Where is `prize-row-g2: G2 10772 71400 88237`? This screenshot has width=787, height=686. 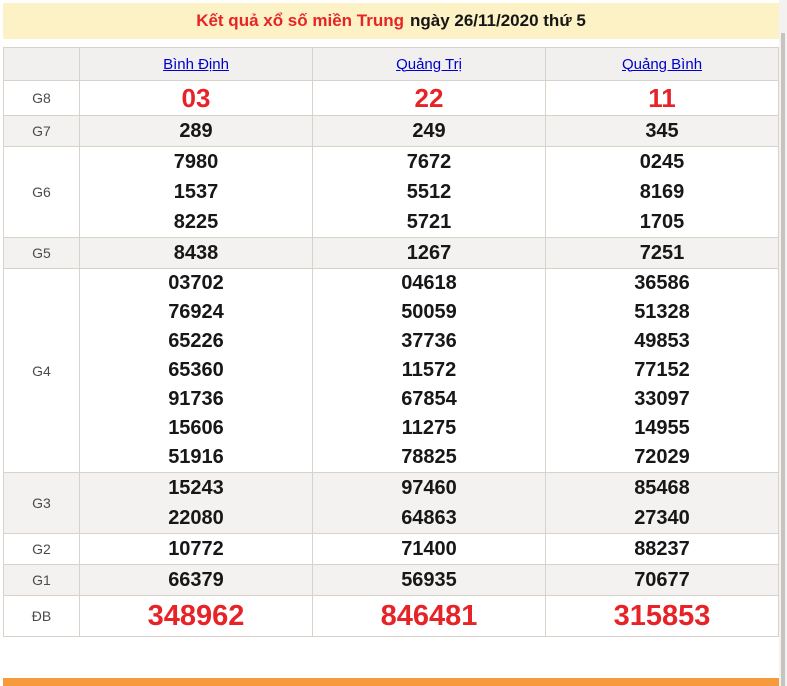 prize-row-g2: G2 10772 71400 88237 is located at coordinates (391, 549).